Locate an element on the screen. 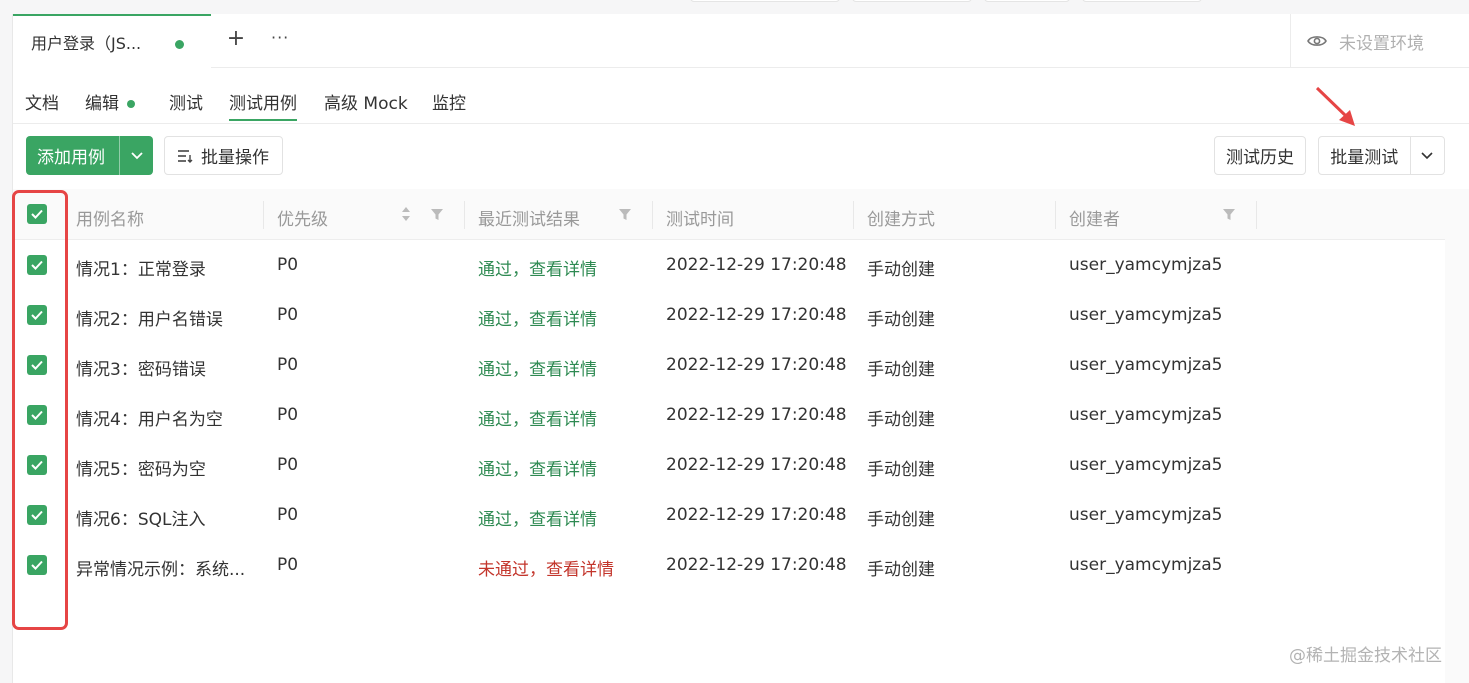  case-result-link: 未通过，查看详情 is located at coordinates (546, 567).